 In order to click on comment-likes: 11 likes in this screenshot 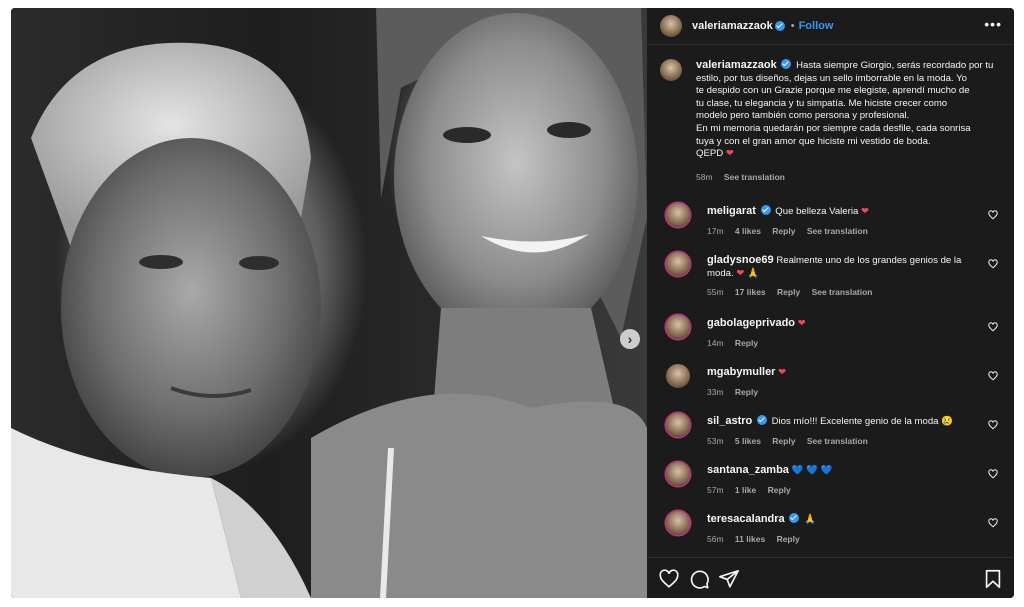, I will do `click(750, 539)`.